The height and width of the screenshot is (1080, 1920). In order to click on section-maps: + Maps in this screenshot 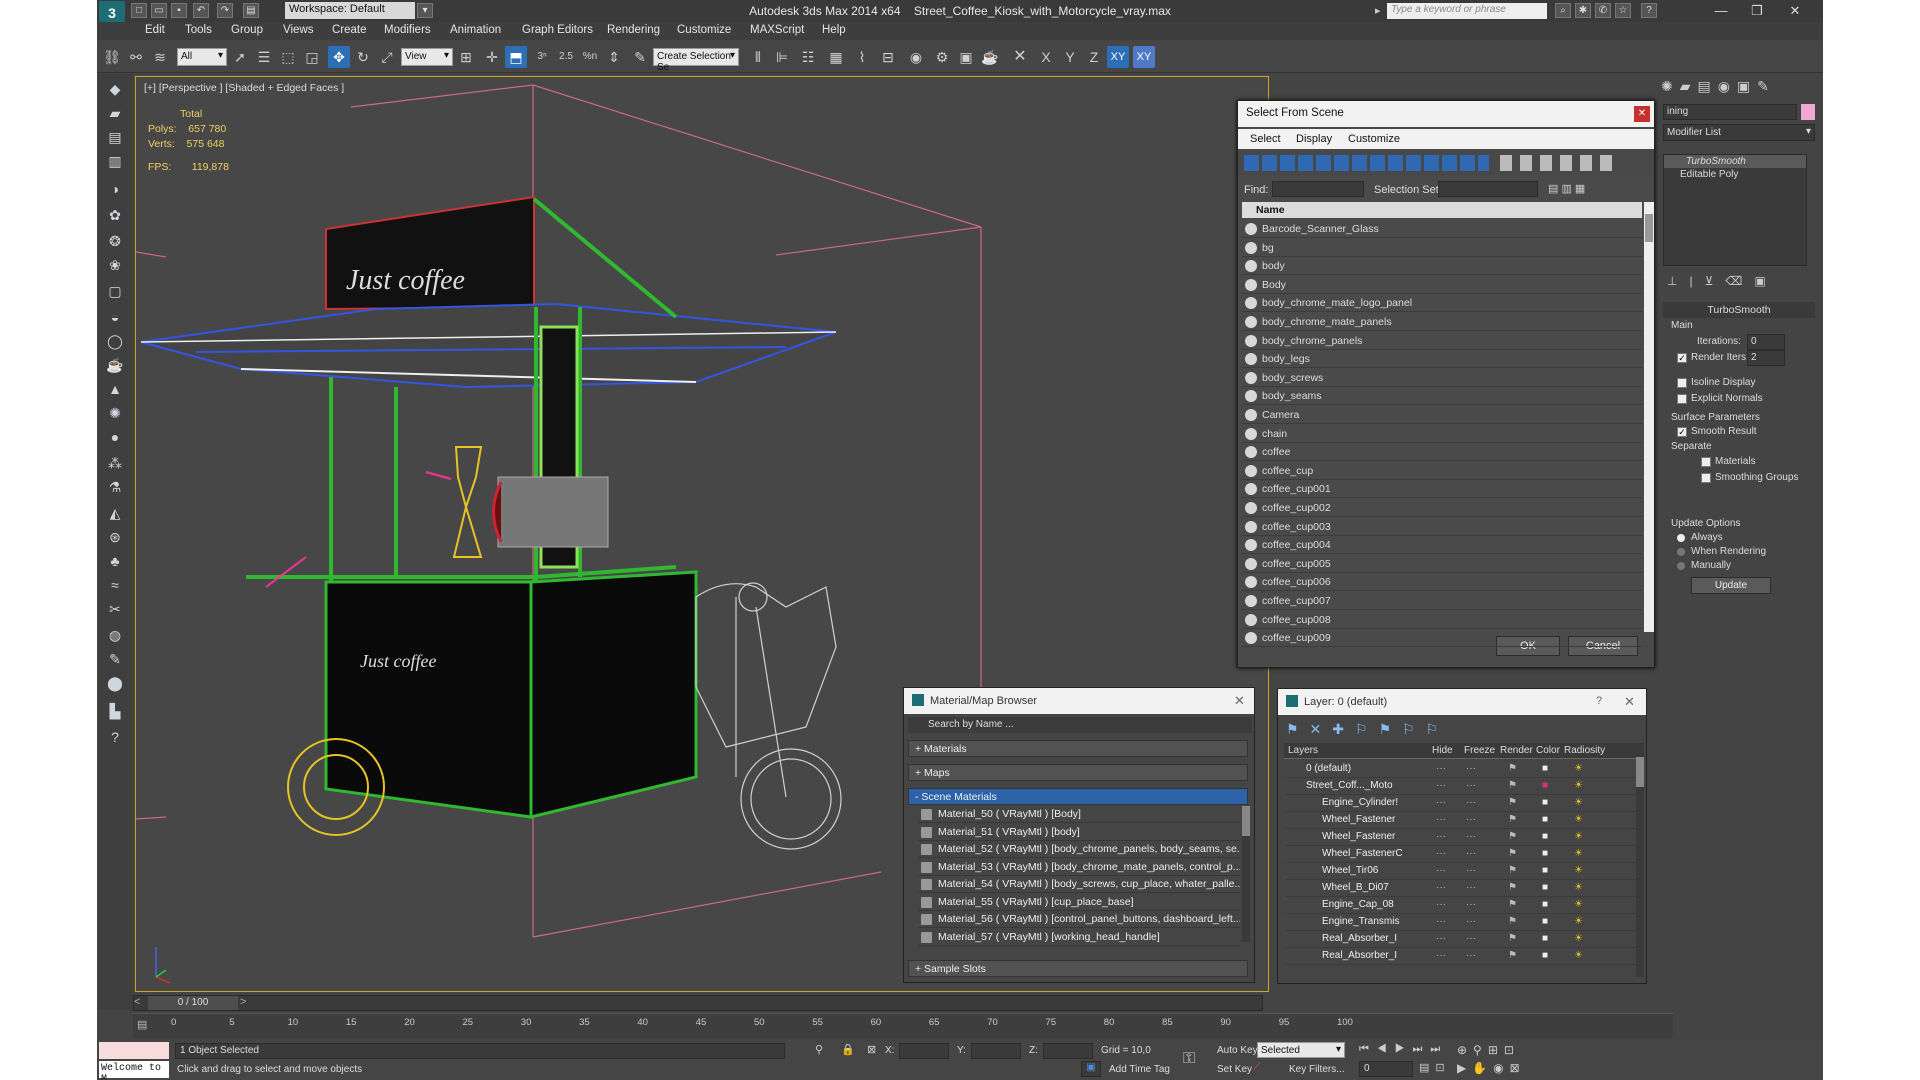, I will do `click(1078, 772)`.